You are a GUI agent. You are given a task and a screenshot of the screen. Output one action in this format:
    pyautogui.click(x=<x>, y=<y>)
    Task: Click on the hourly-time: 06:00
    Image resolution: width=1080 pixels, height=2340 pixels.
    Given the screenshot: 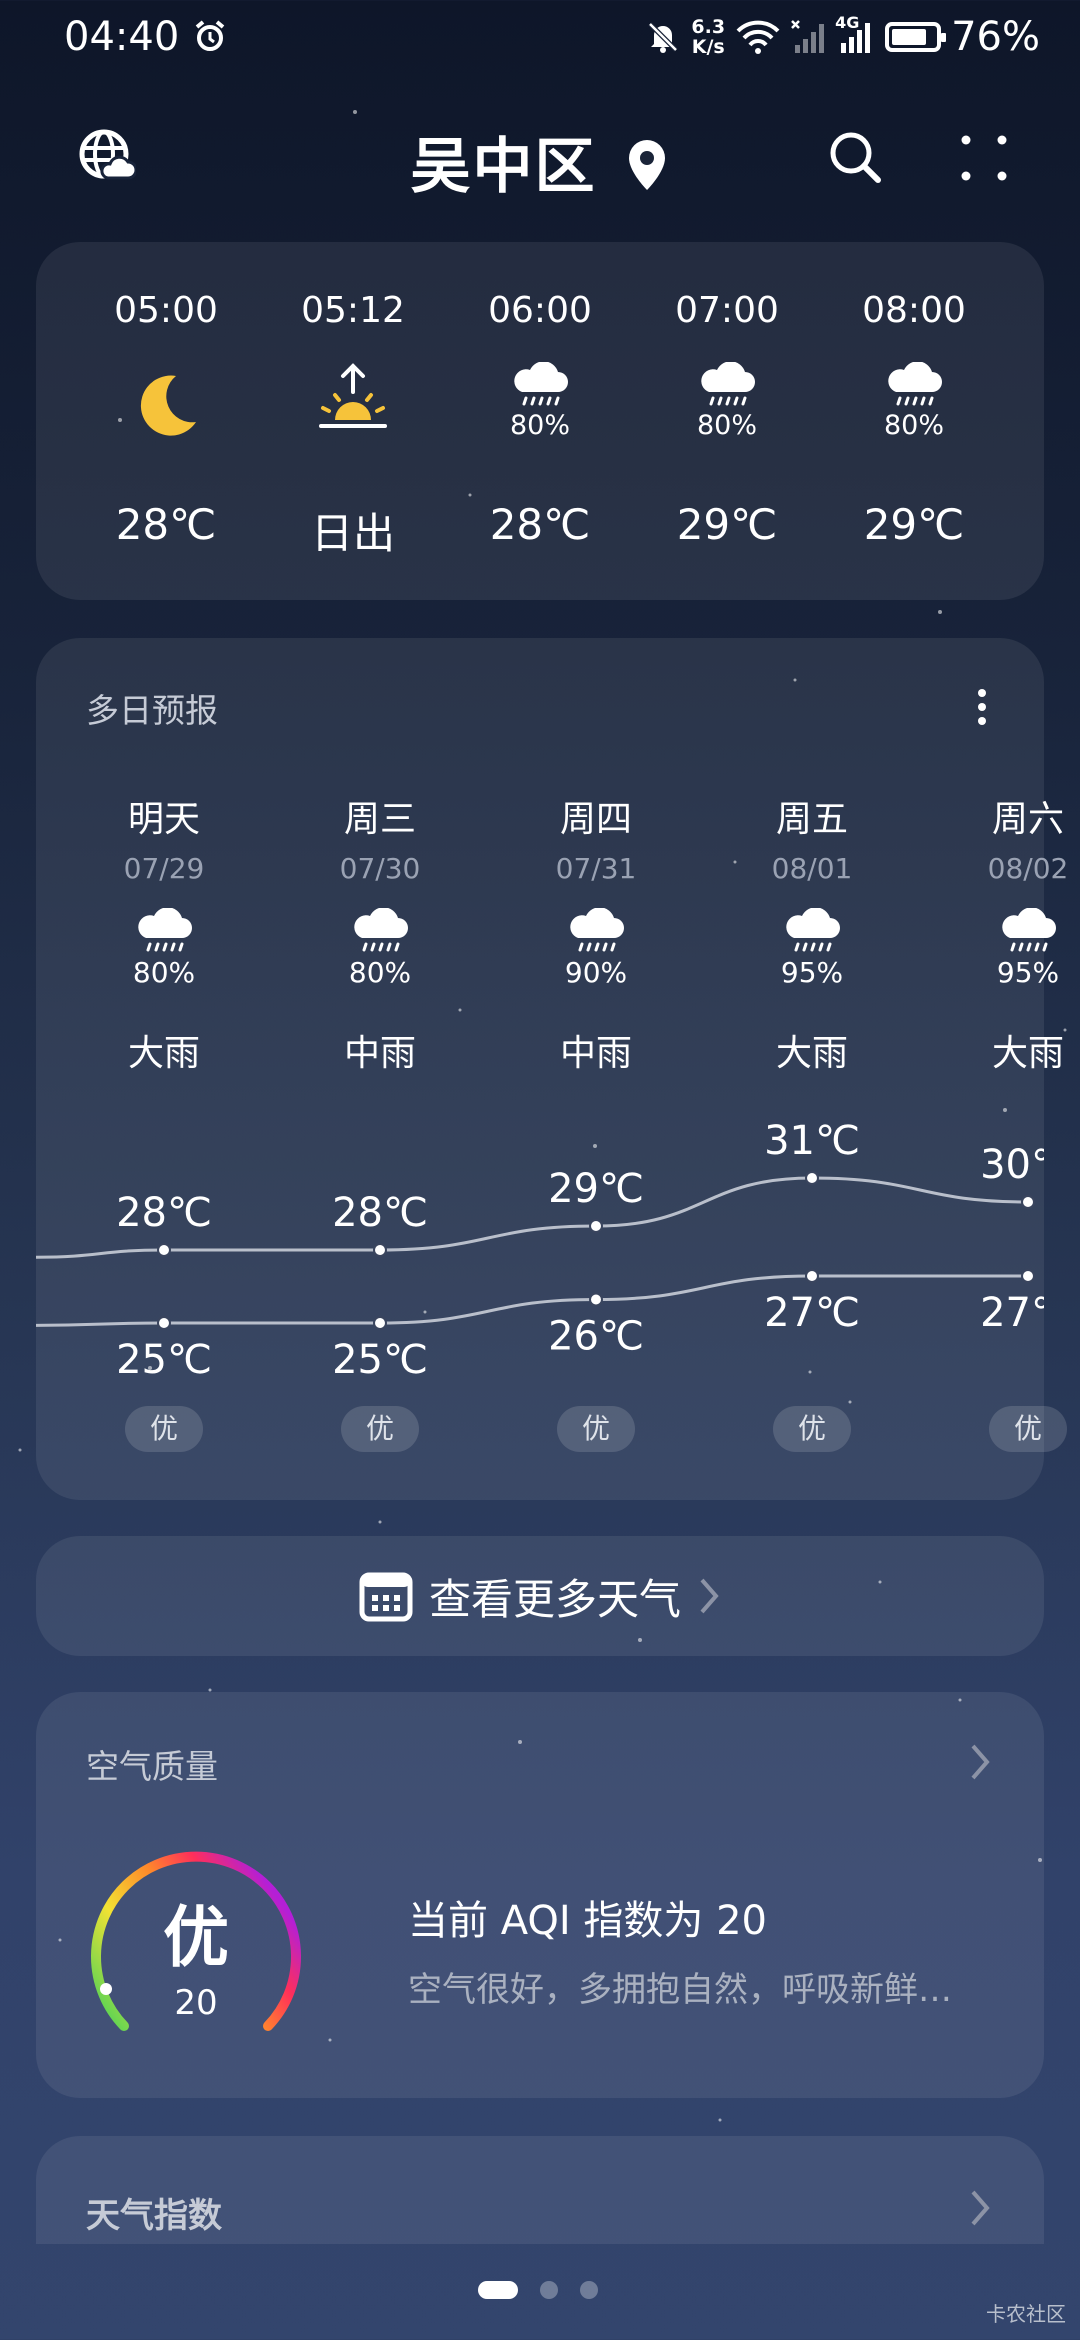 What is the action you would take?
    pyautogui.click(x=540, y=310)
    